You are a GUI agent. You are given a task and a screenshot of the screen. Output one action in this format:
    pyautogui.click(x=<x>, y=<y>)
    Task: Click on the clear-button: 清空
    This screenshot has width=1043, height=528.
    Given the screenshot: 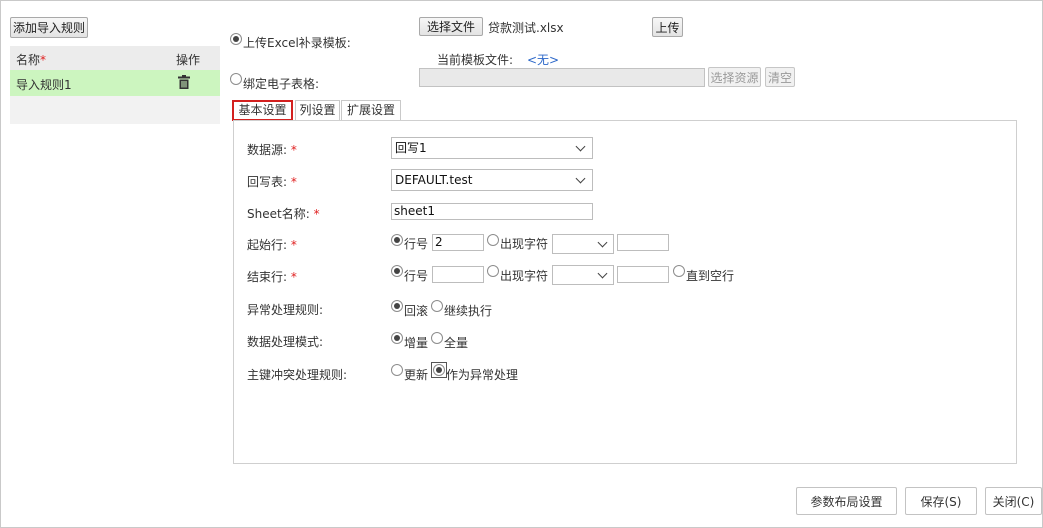 What is the action you would take?
    pyautogui.click(x=780, y=77)
    